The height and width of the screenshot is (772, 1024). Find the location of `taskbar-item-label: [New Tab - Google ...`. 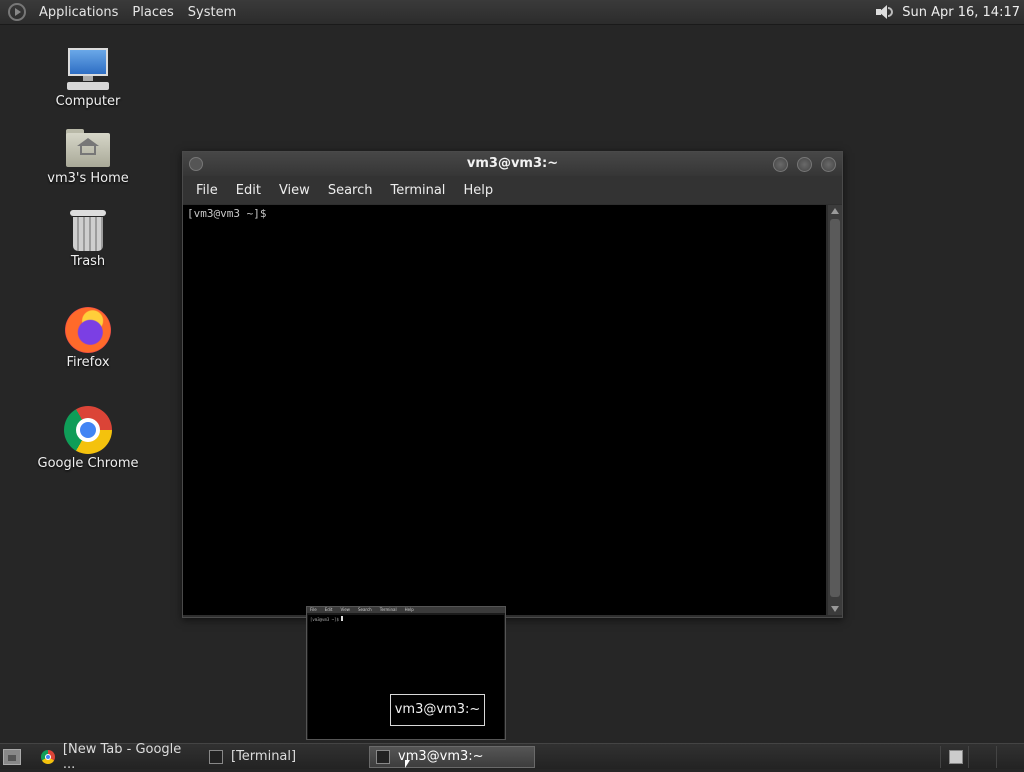

taskbar-item-label: [New Tab - Google ... is located at coordinates (122, 756).